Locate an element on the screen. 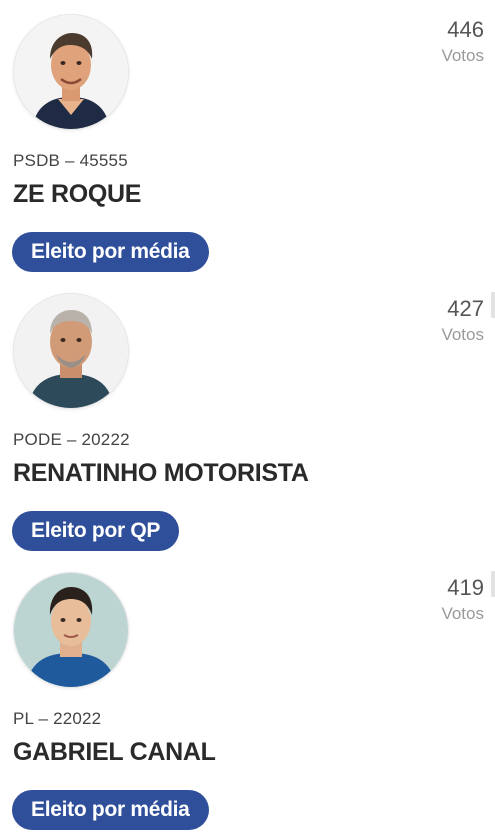  candidate-name: RENATINHO MOTORISTA is located at coordinates (161, 473).